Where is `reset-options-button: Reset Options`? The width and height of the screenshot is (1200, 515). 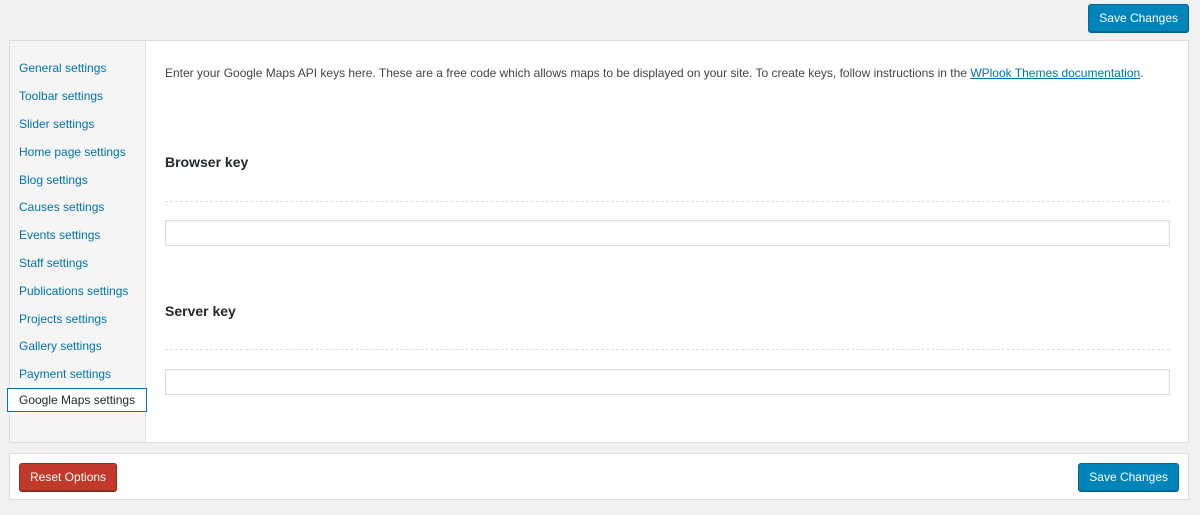
reset-options-button: Reset Options is located at coordinates (68, 477).